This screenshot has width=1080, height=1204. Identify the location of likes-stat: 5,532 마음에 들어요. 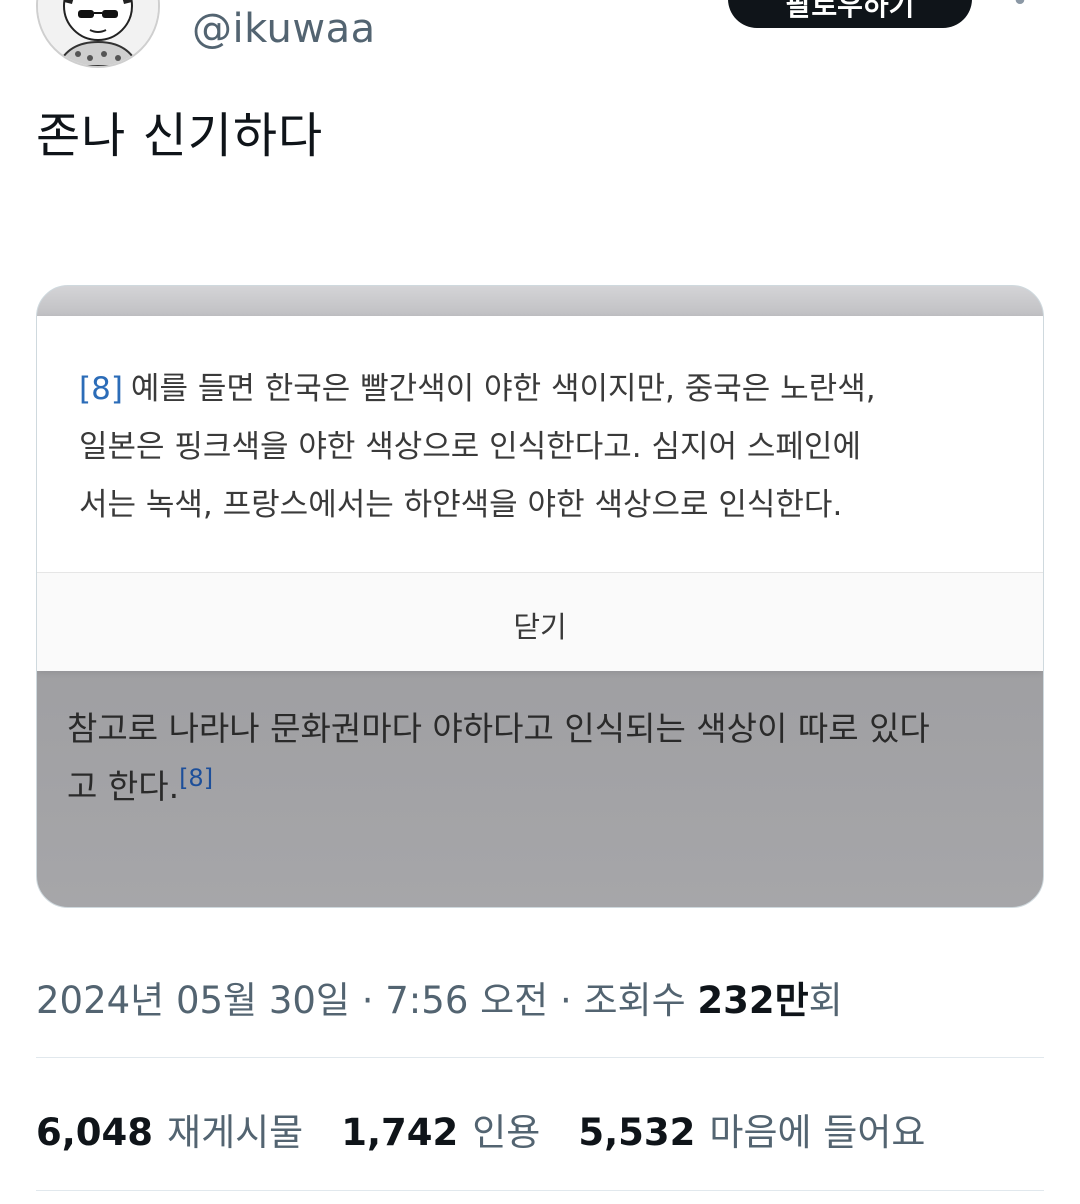
(751, 1129).